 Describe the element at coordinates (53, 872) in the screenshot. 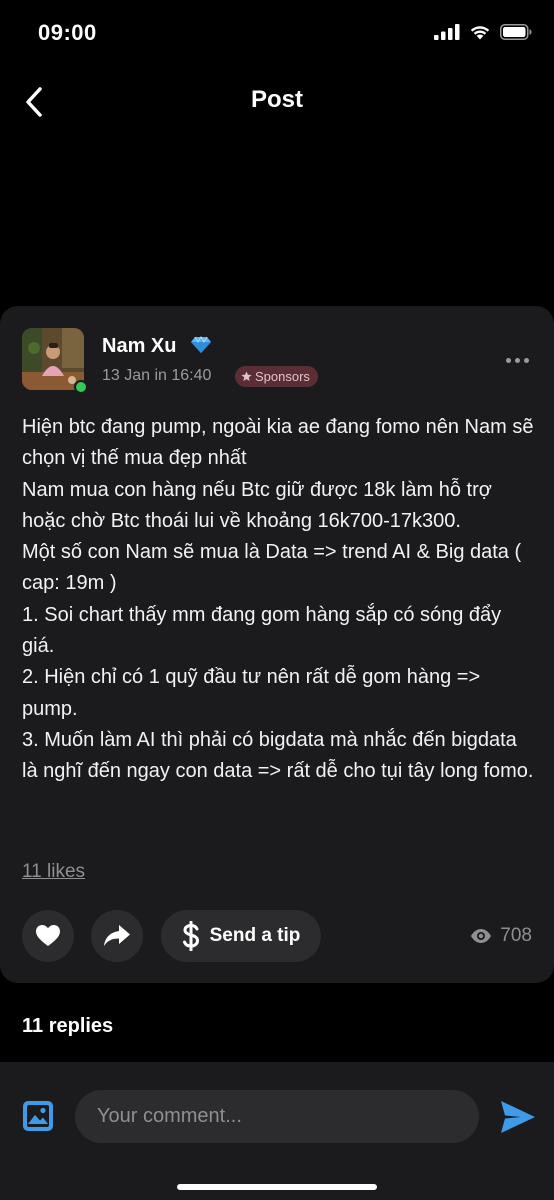

I see `likes-count-link: 11 likes` at that location.